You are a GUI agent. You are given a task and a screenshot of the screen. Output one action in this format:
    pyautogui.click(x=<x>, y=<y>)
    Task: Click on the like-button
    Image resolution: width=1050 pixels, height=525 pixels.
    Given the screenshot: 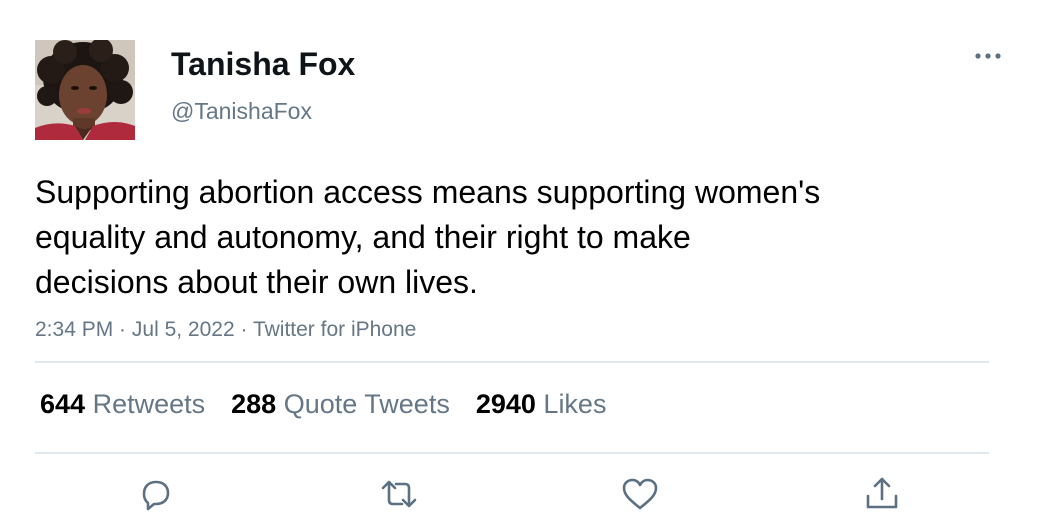 What is the action you would take?
    pyautogui.click(x=640, y=494)
    